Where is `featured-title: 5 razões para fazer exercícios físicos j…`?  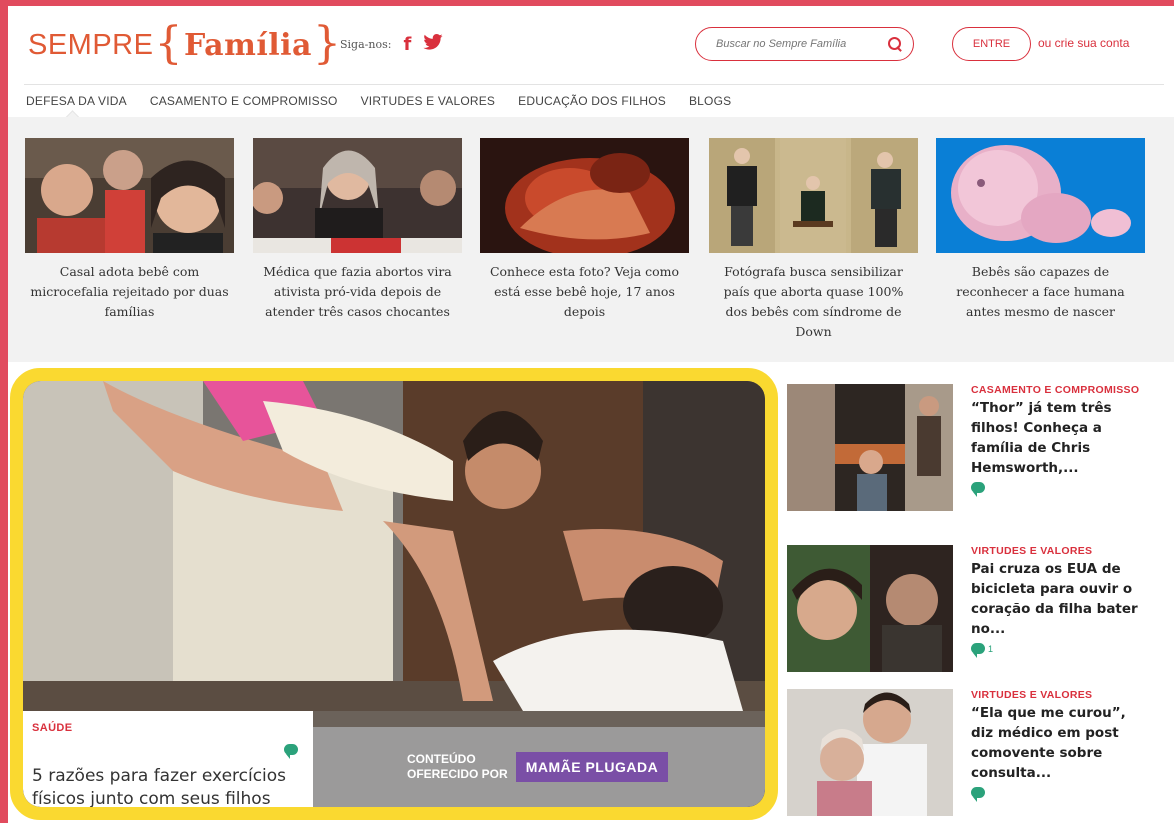
featured-title: 5 razões para fazer exercícios físicos j… is located at coordinates (168, 786).